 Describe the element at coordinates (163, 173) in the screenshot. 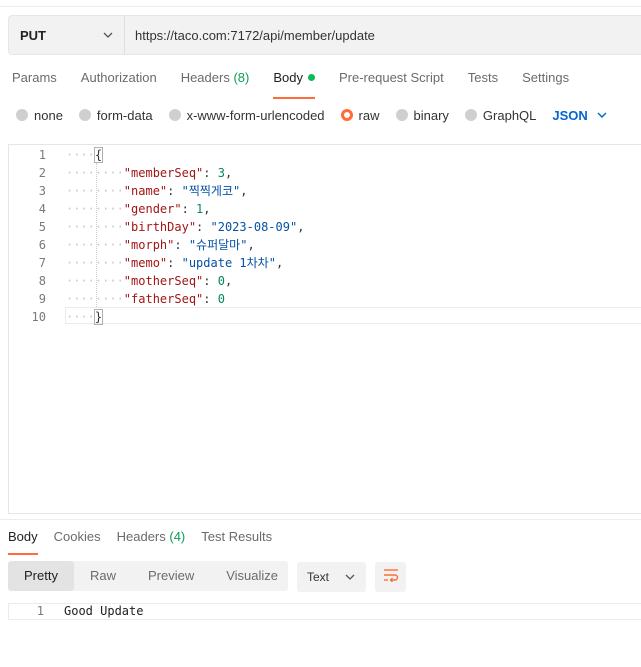

I see `json-key: "memberSeq"` at that location.